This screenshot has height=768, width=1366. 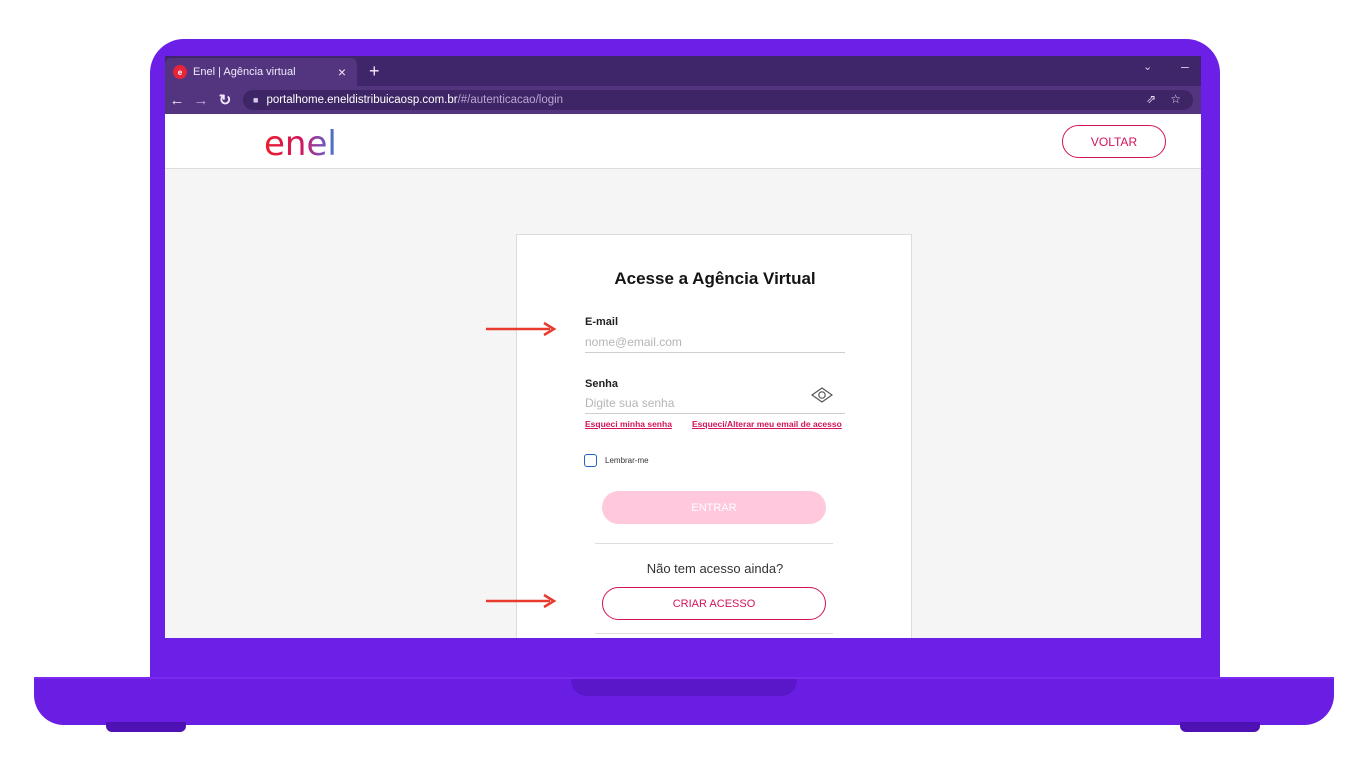 What do you see at coordinates (602, 384) in the screenshot?
I see `password-label: Senha` at bounding box center [602, 384].